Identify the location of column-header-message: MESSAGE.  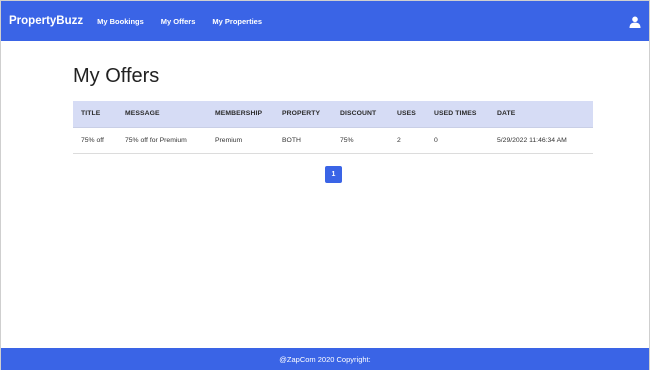
(162, 114).